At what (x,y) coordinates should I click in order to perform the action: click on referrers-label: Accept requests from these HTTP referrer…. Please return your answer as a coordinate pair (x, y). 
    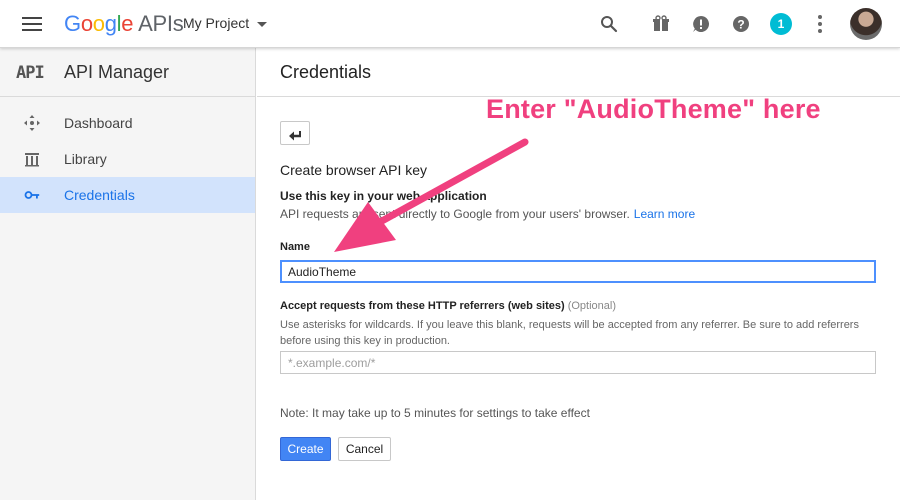
    Looking at the image, I should click on (422, 306).